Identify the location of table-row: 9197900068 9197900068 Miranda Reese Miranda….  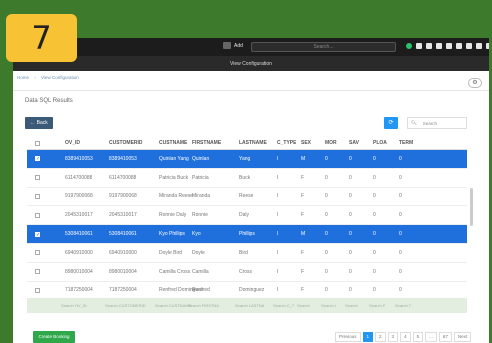
(247, 197).